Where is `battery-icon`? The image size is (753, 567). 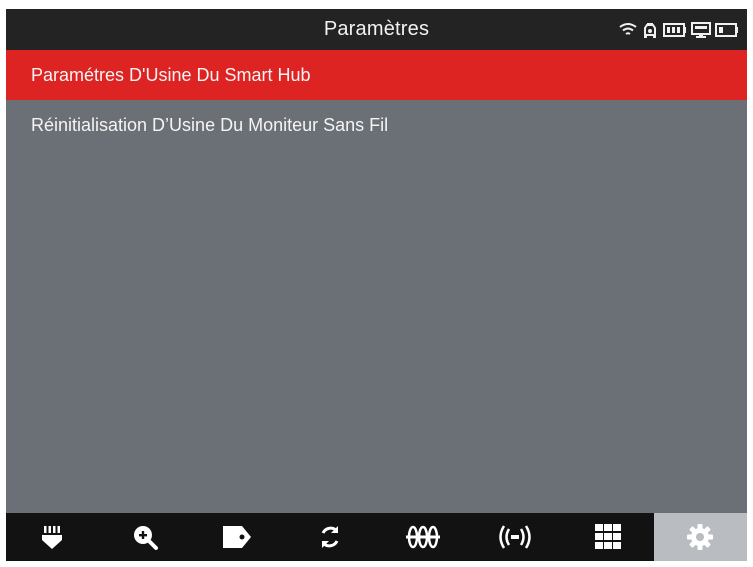 battery-icon is located at coordinates (675, 30).